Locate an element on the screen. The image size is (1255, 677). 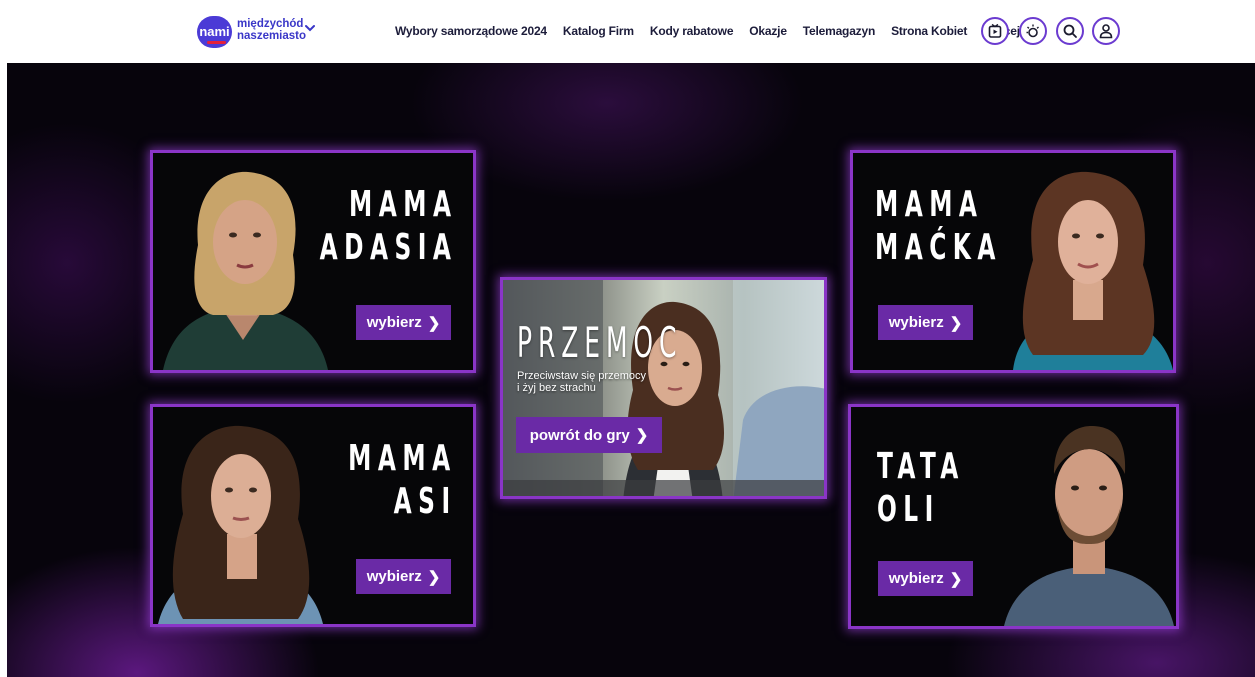
nav-item-strona-kobiet: Strona Kobiet is located at coordinates (929, 31).